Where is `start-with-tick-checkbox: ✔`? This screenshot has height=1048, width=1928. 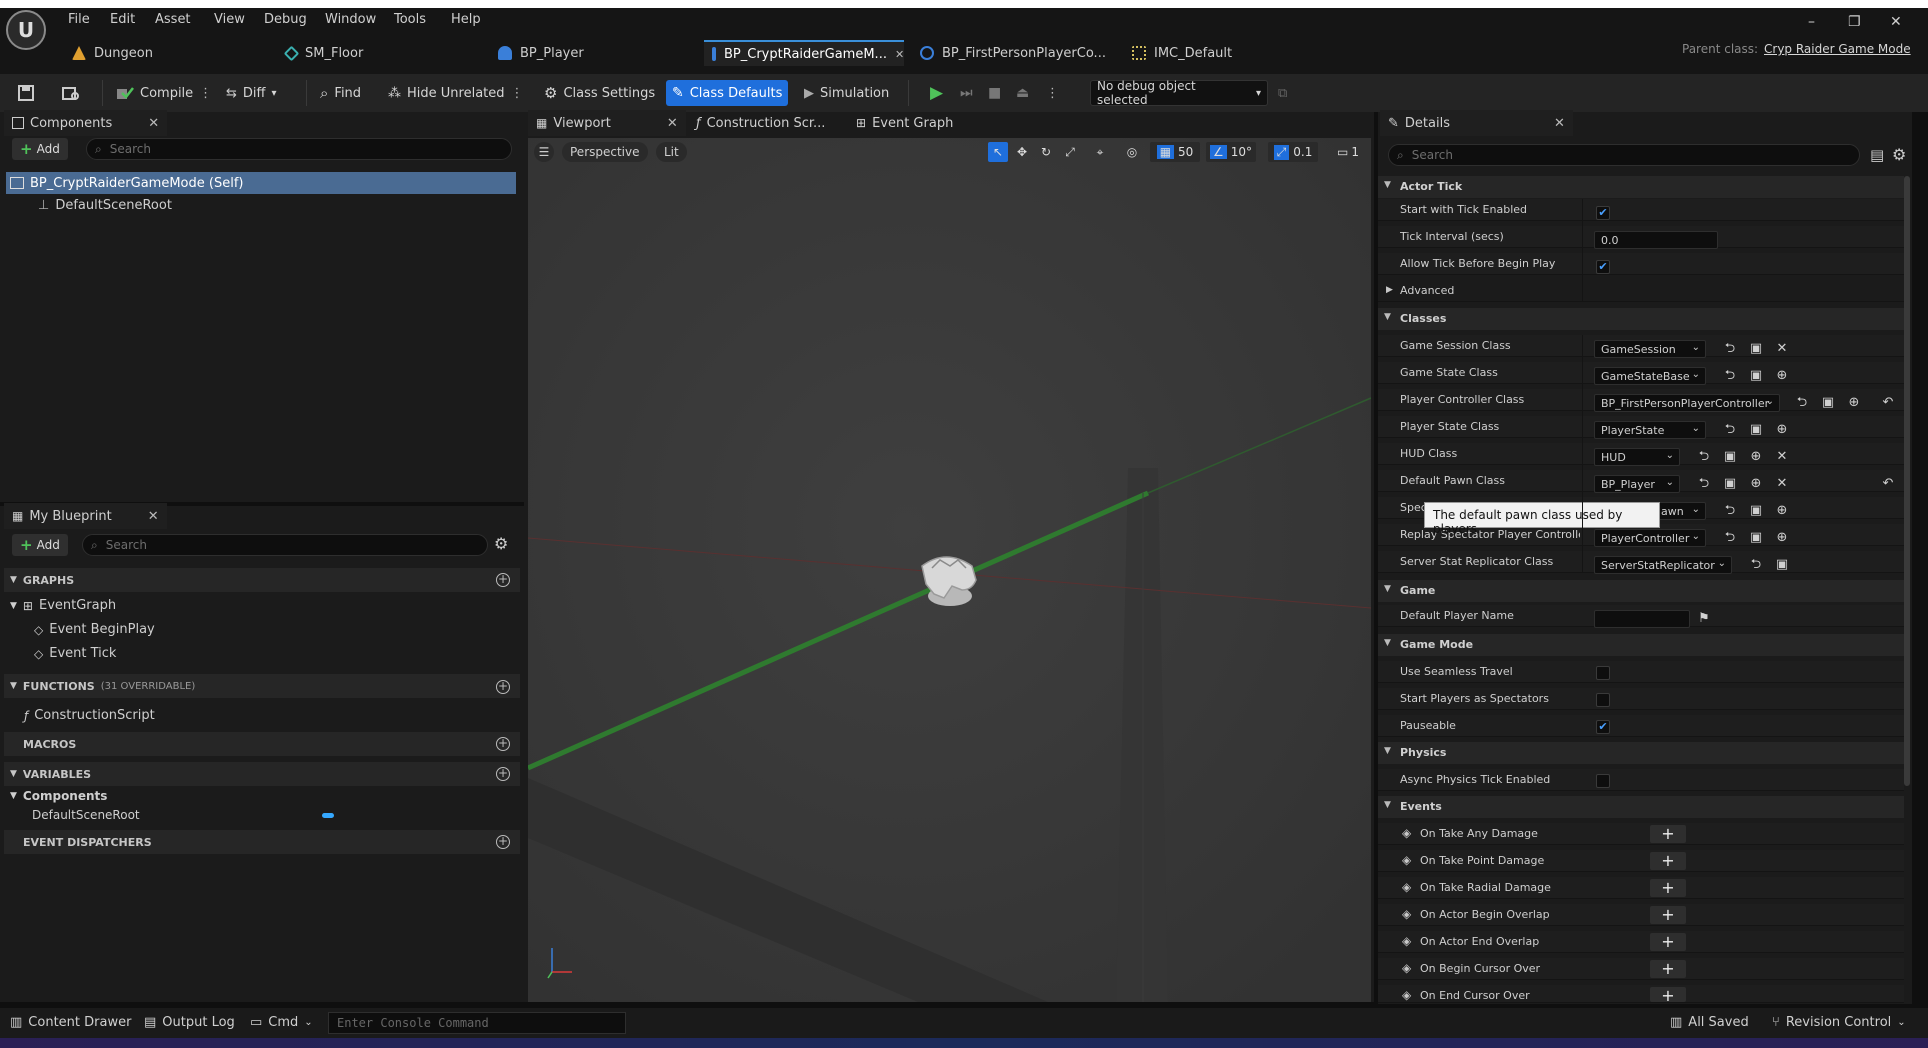
start-with-tick-checkbox: ✔ is located at coordinates (1603, 213).